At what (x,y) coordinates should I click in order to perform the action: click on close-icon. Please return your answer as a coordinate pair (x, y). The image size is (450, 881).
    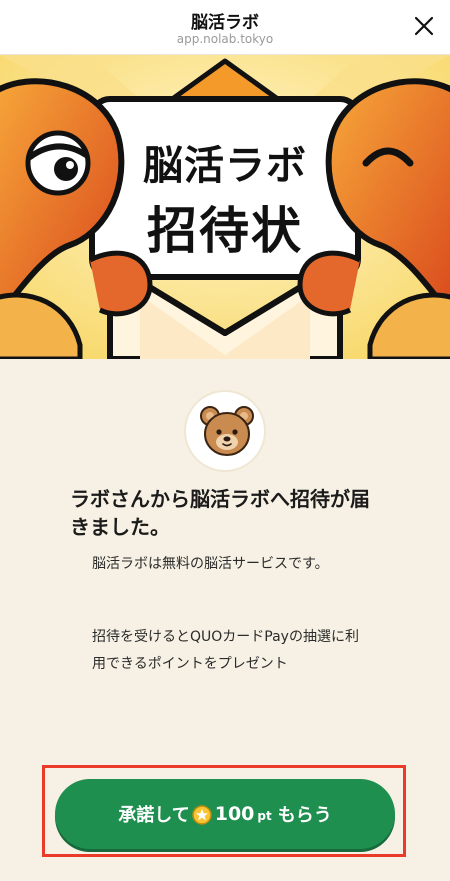
    Looking at the image, I should click on (424, 26).